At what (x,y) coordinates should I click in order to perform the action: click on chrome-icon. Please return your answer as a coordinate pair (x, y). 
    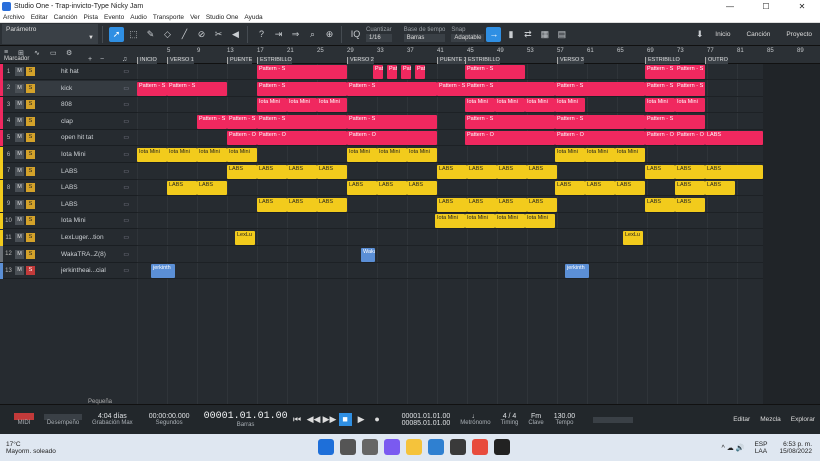
    Looking at the image, I should click on (480, 447).